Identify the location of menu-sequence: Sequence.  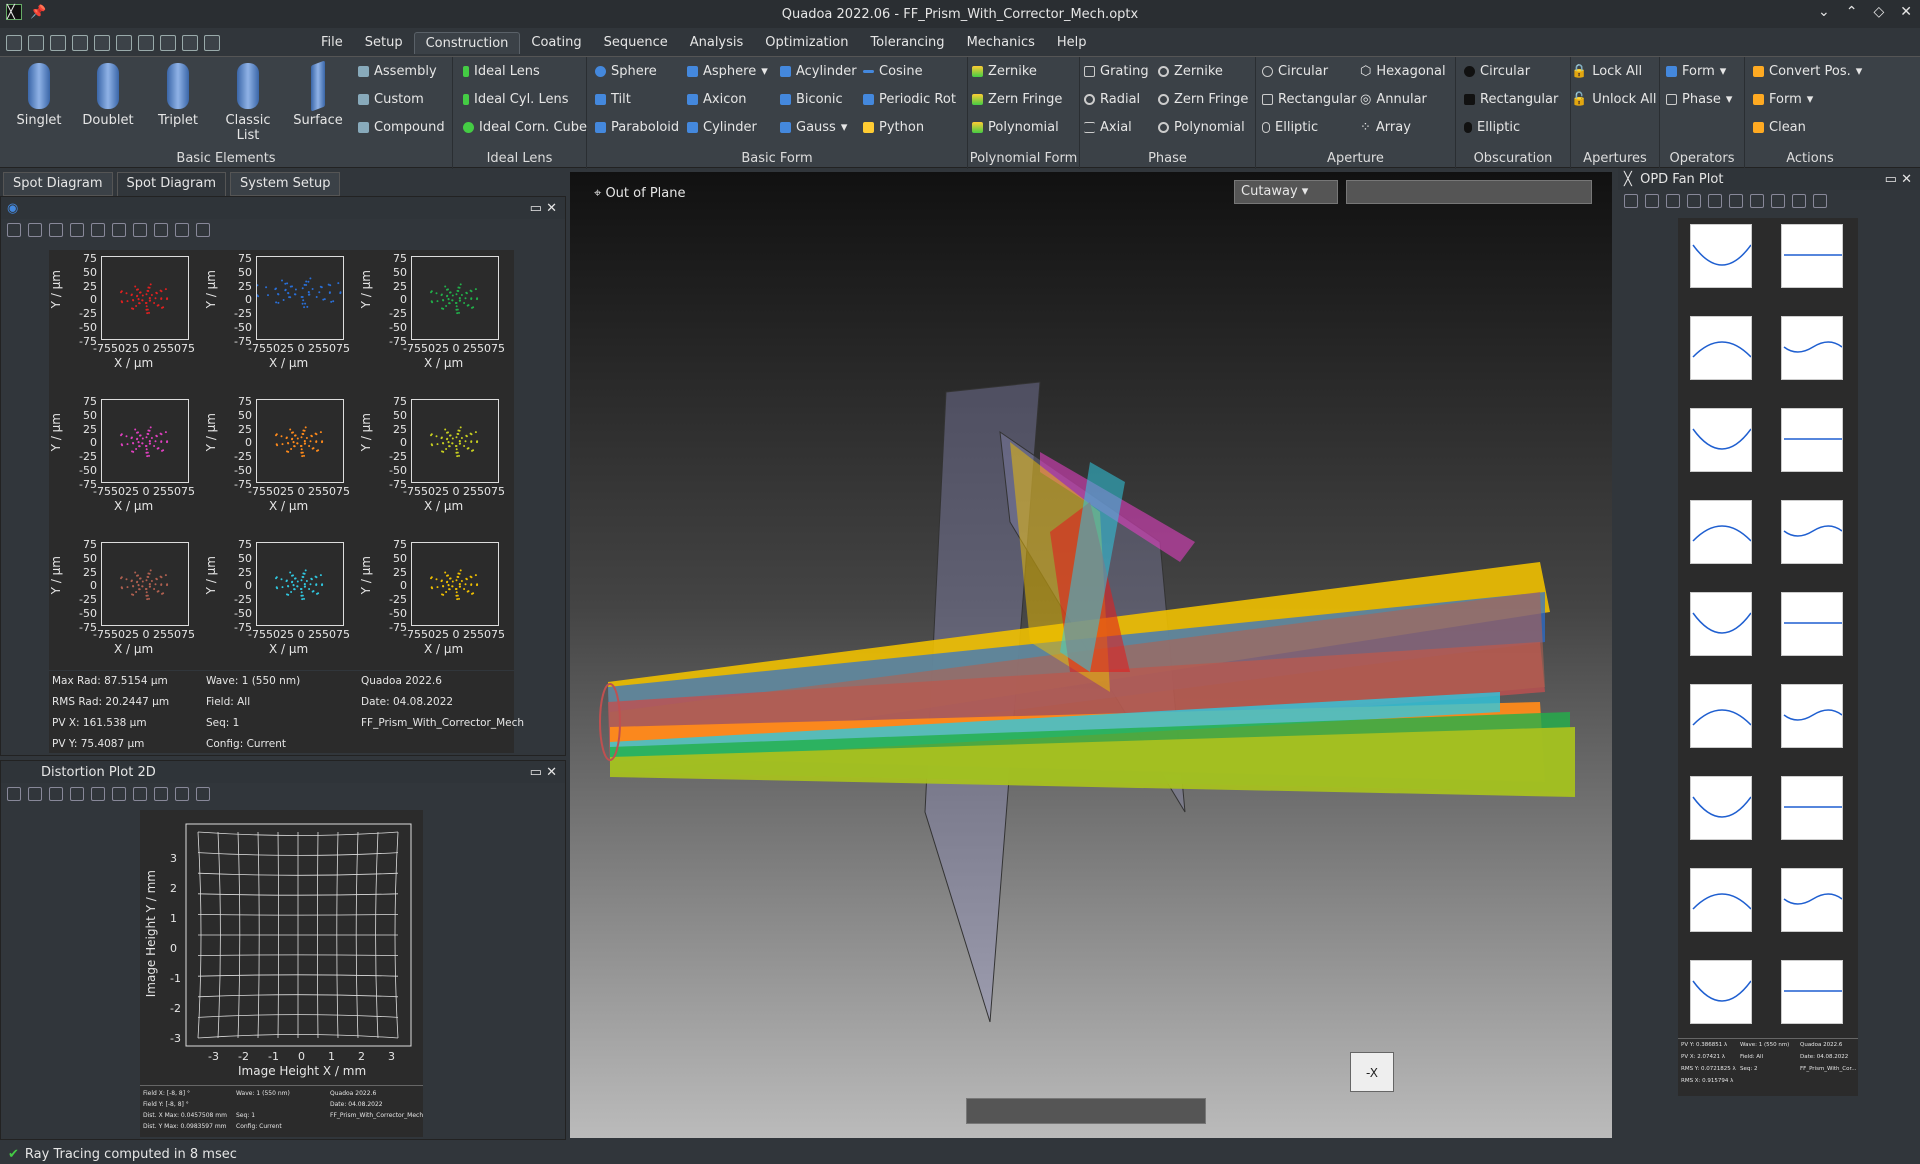
(636, 43).